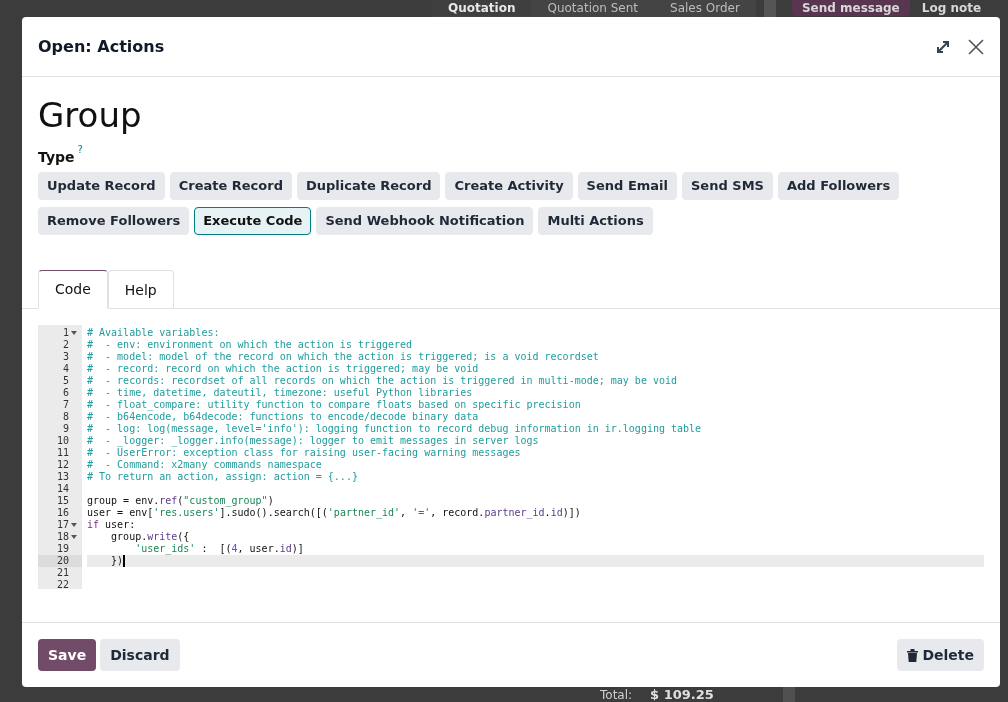 This screenshot has height=702, width=1008. I want to click on line-number: 2, so click(65, 345).